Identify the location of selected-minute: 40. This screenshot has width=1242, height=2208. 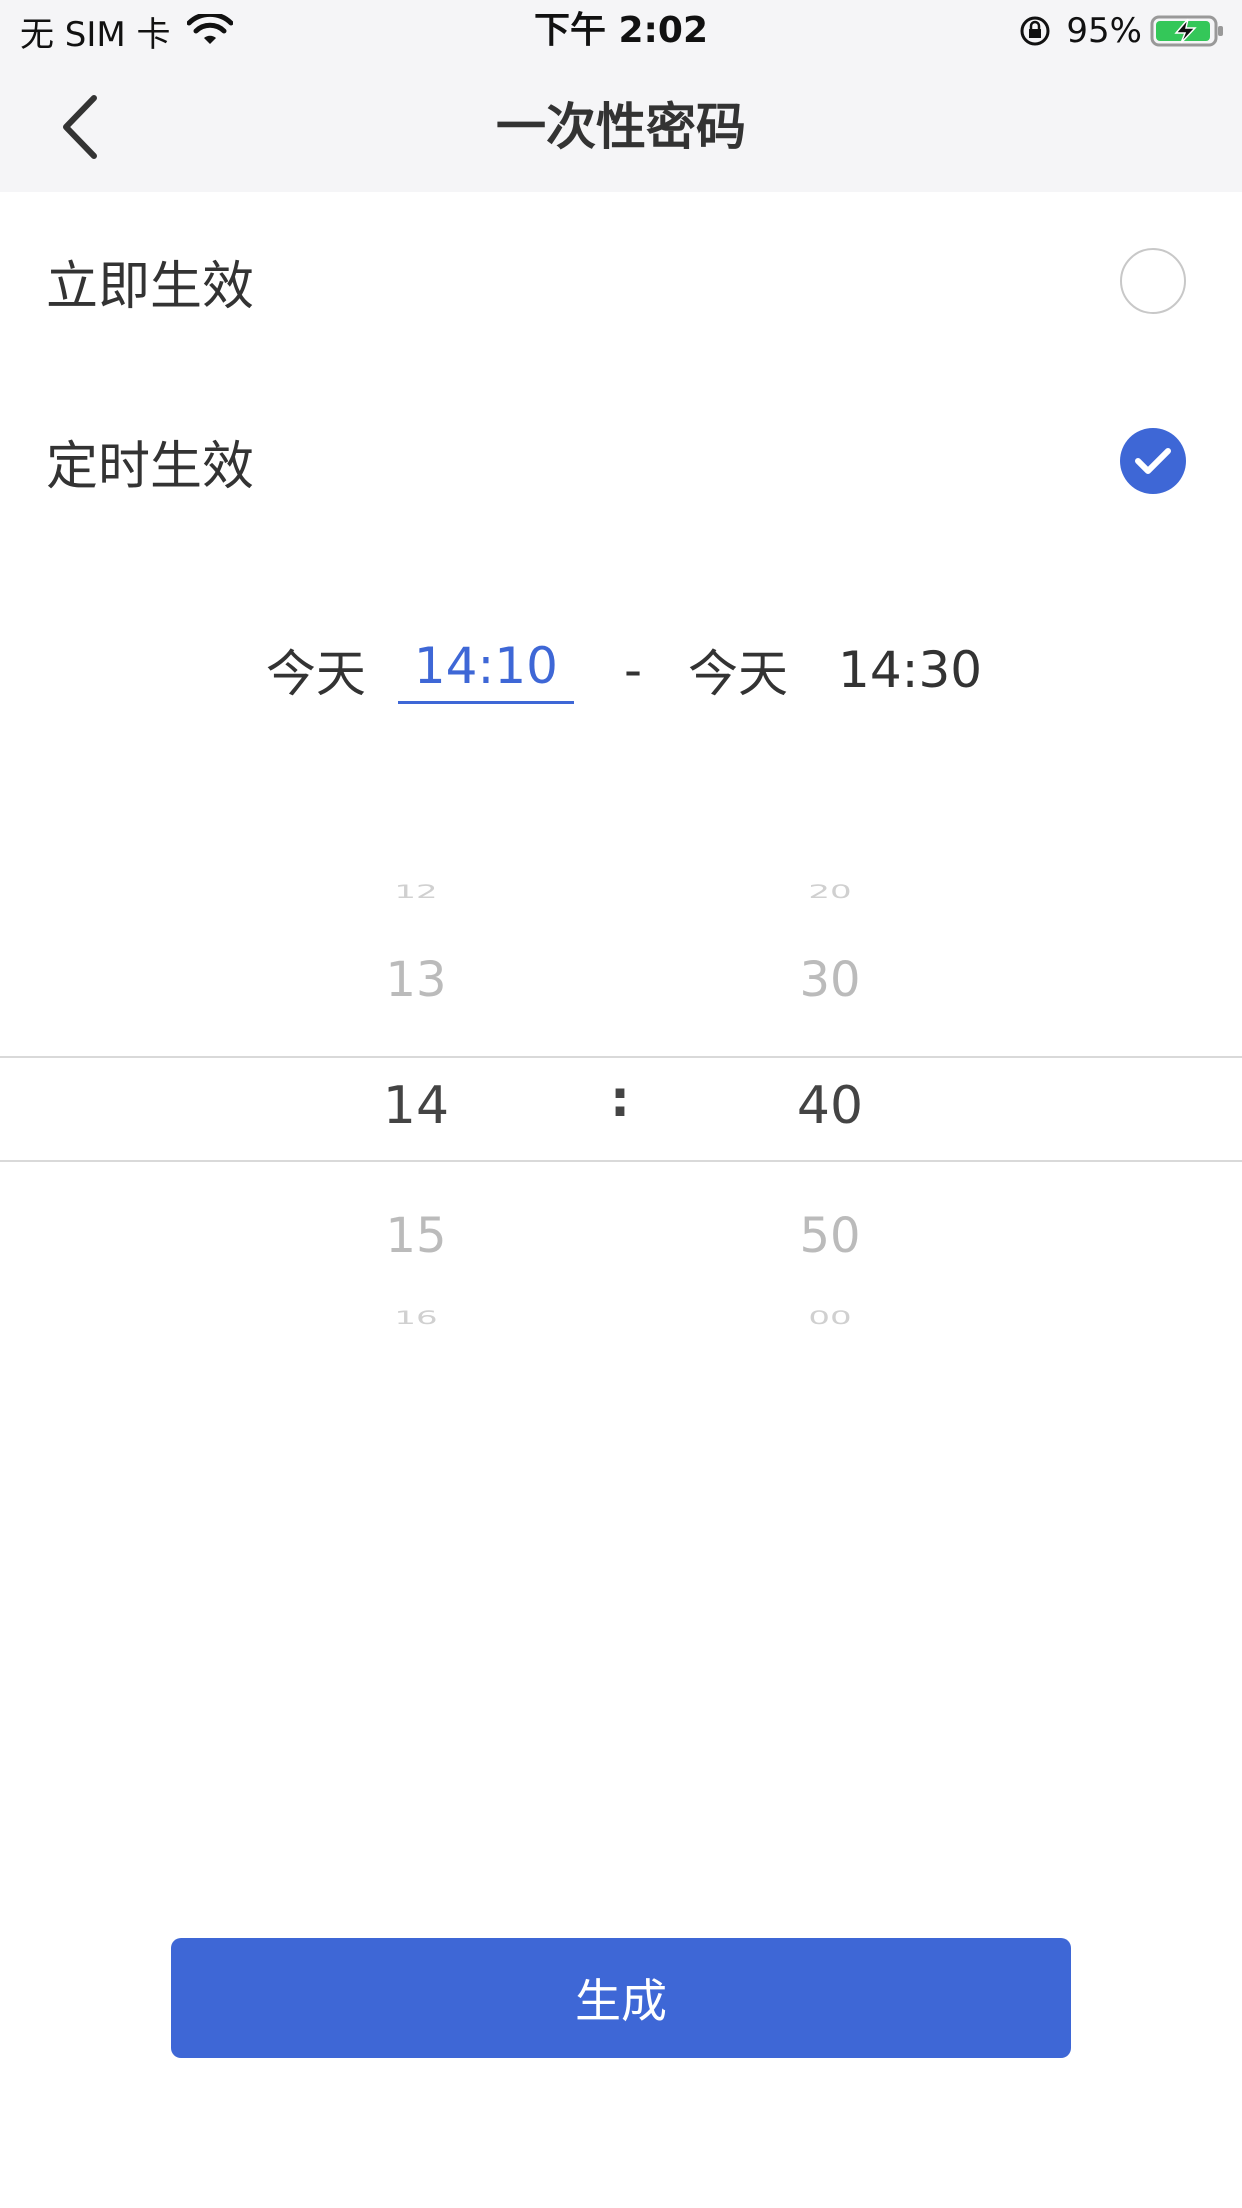
(830, 1106).